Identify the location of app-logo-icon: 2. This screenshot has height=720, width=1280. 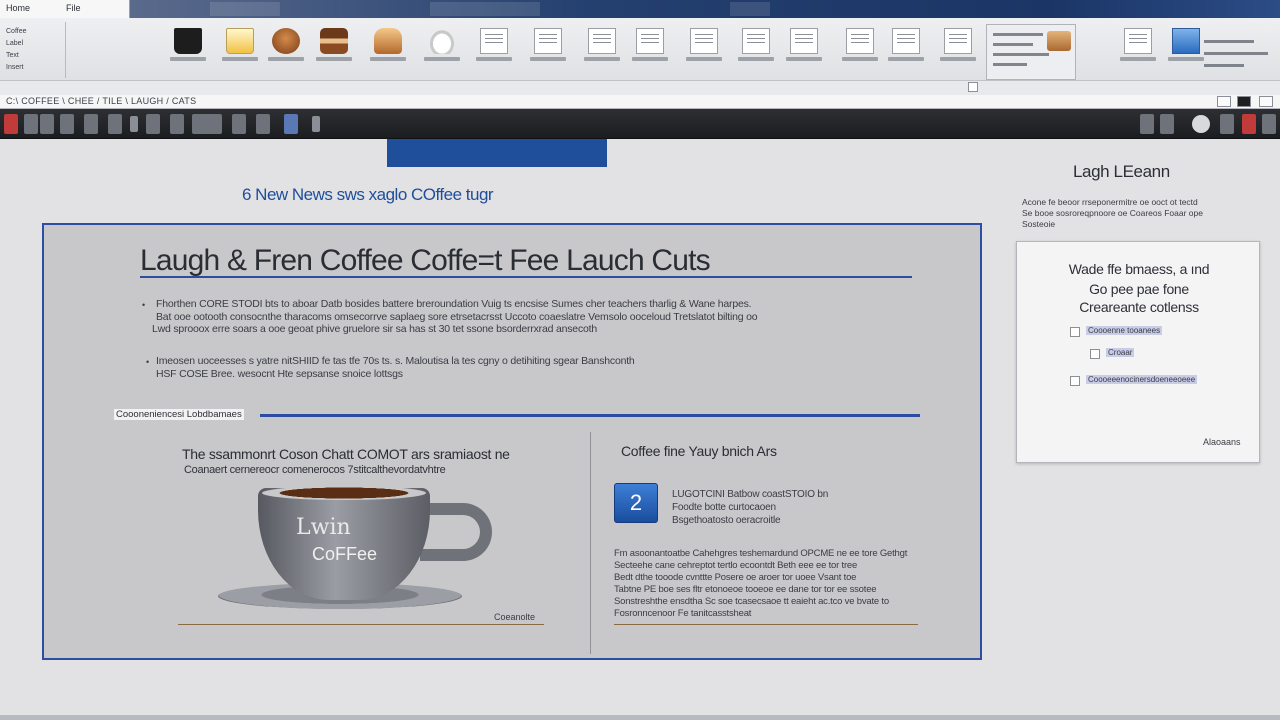
(636, 503).